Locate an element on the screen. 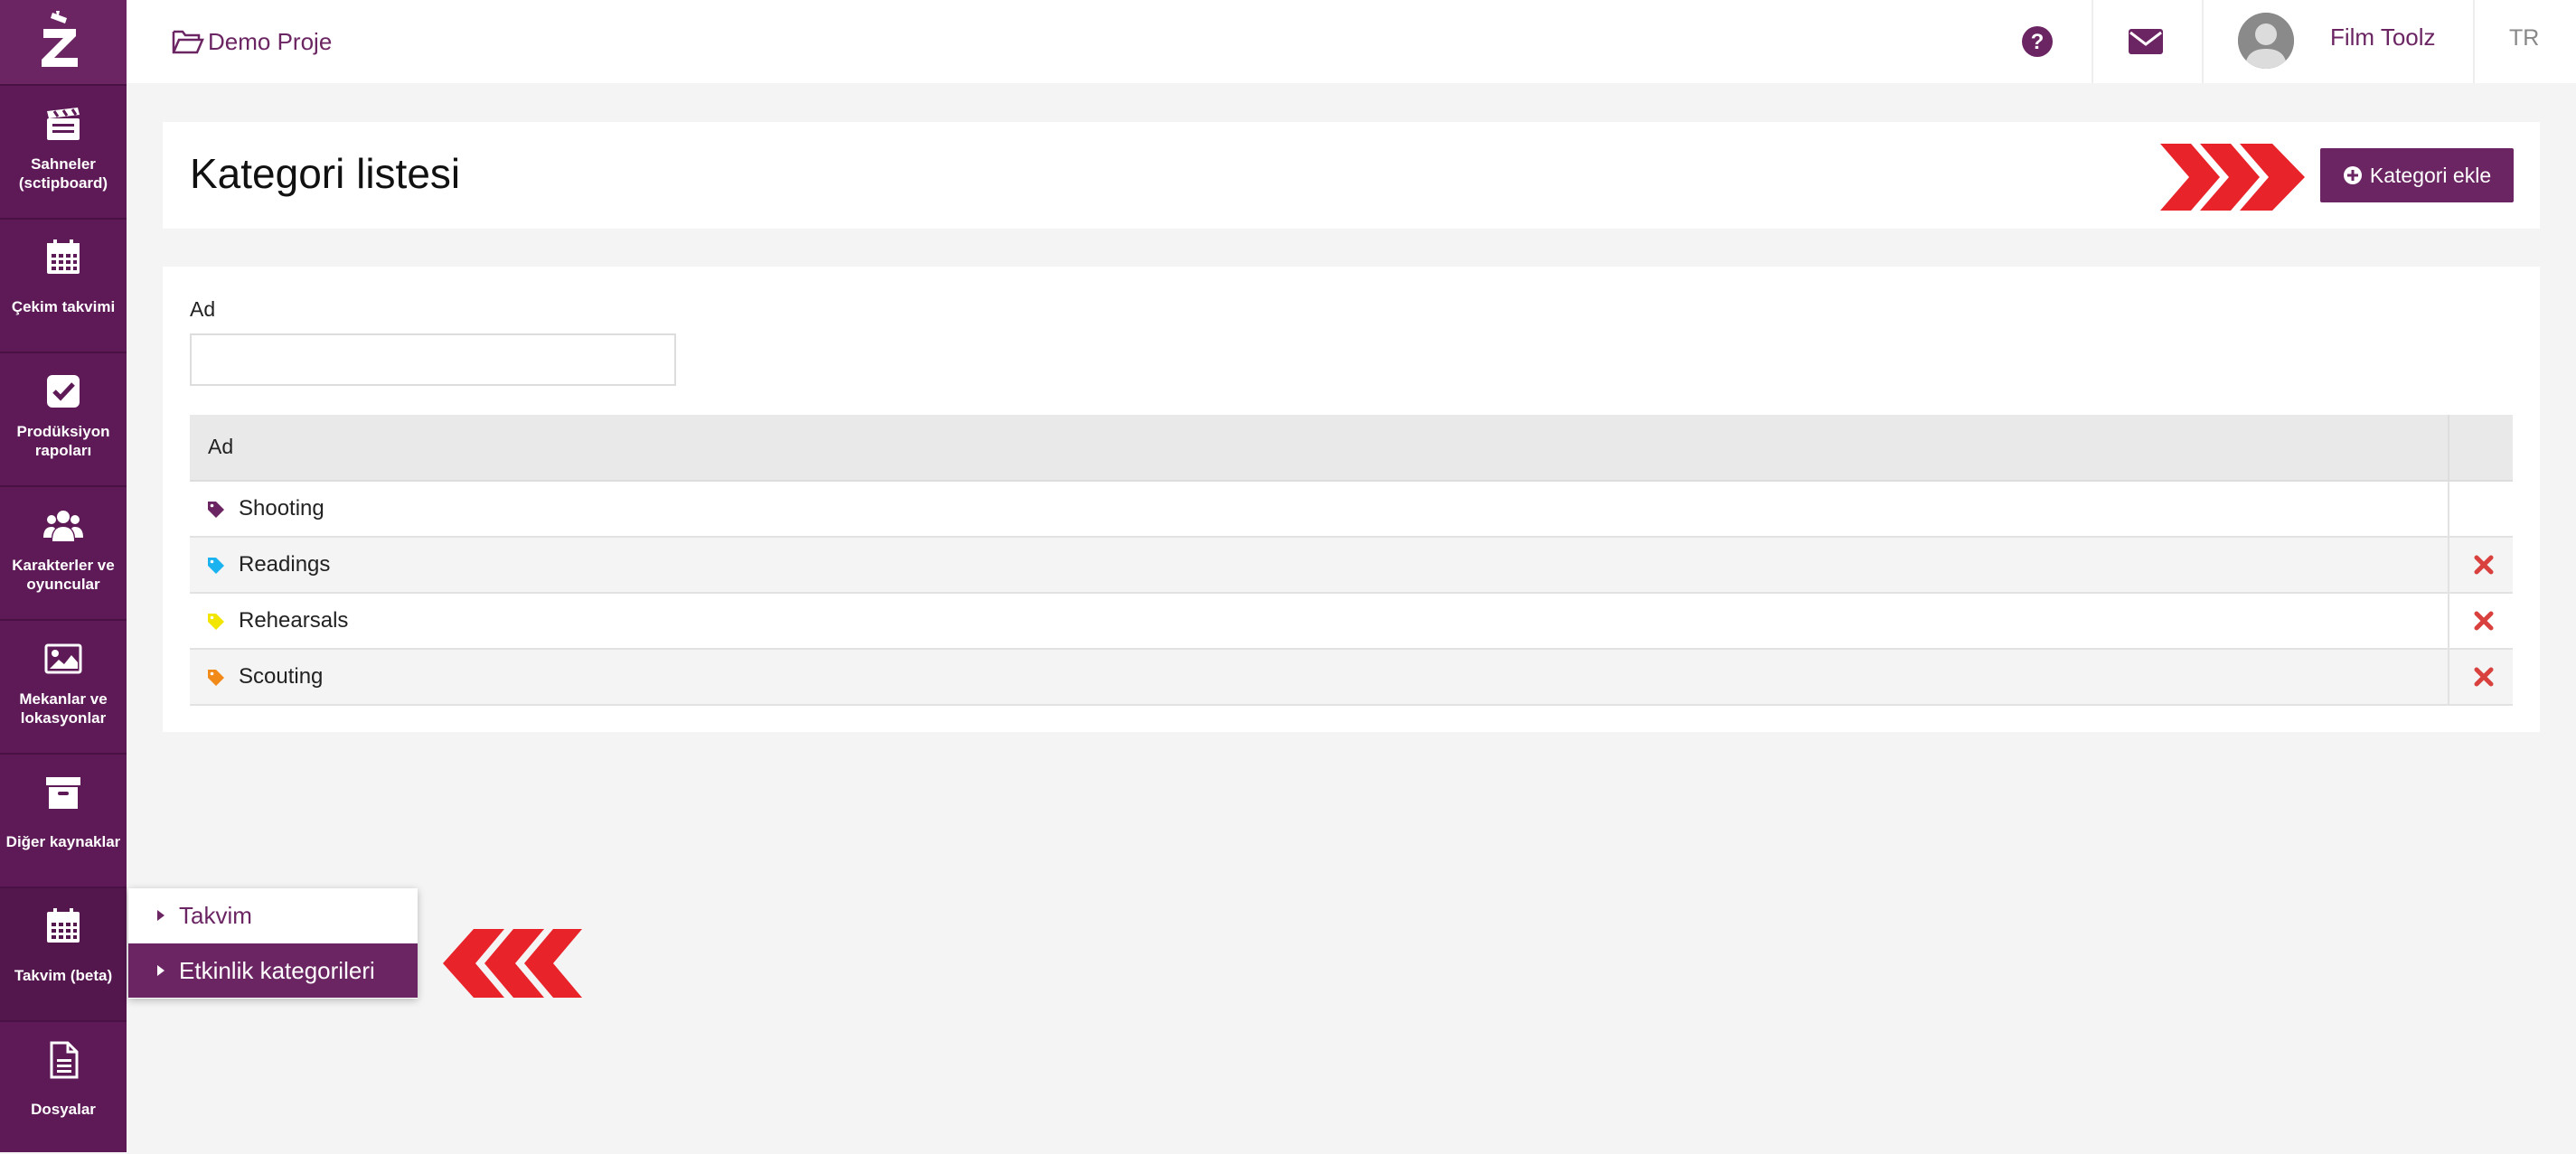 This screenshot has height=1154, width=2576. category-name: Scouting is located at coordinates (281, 676).